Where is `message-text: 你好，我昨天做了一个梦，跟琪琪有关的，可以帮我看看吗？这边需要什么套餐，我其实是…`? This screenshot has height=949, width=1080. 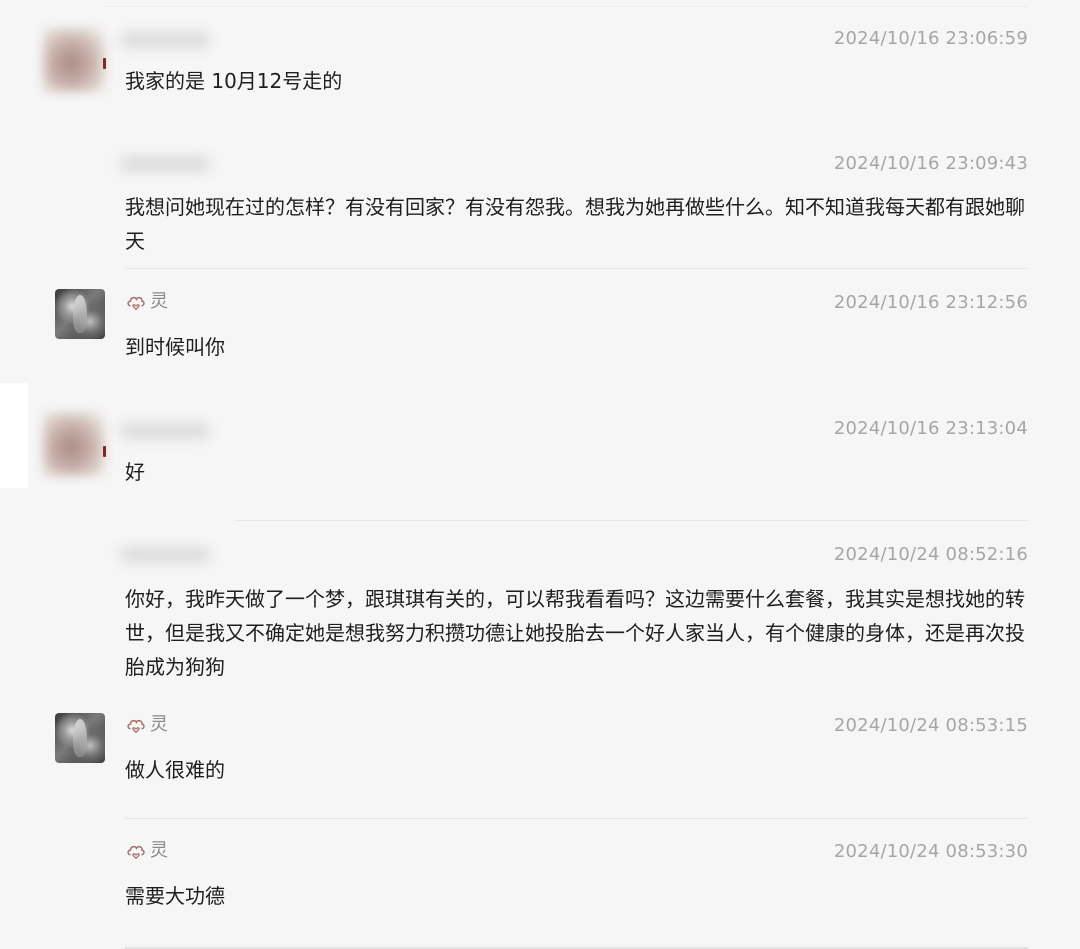
message-text: 你好，我昨天做了一个梦，跟琪琪有关的，可以帮我看看吗？这边需要什么套餐，我其实是… is located at coordinates (575, 633).